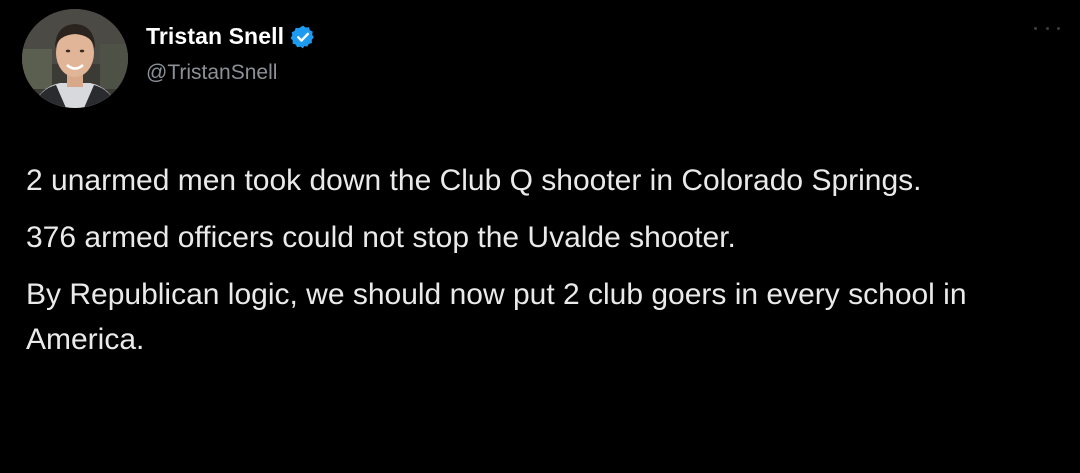 This screenshot has height=473, width=1080. Describe the element at coordinates (302, 36) in the screenshot. I see `verified-badge-icon` at that location.